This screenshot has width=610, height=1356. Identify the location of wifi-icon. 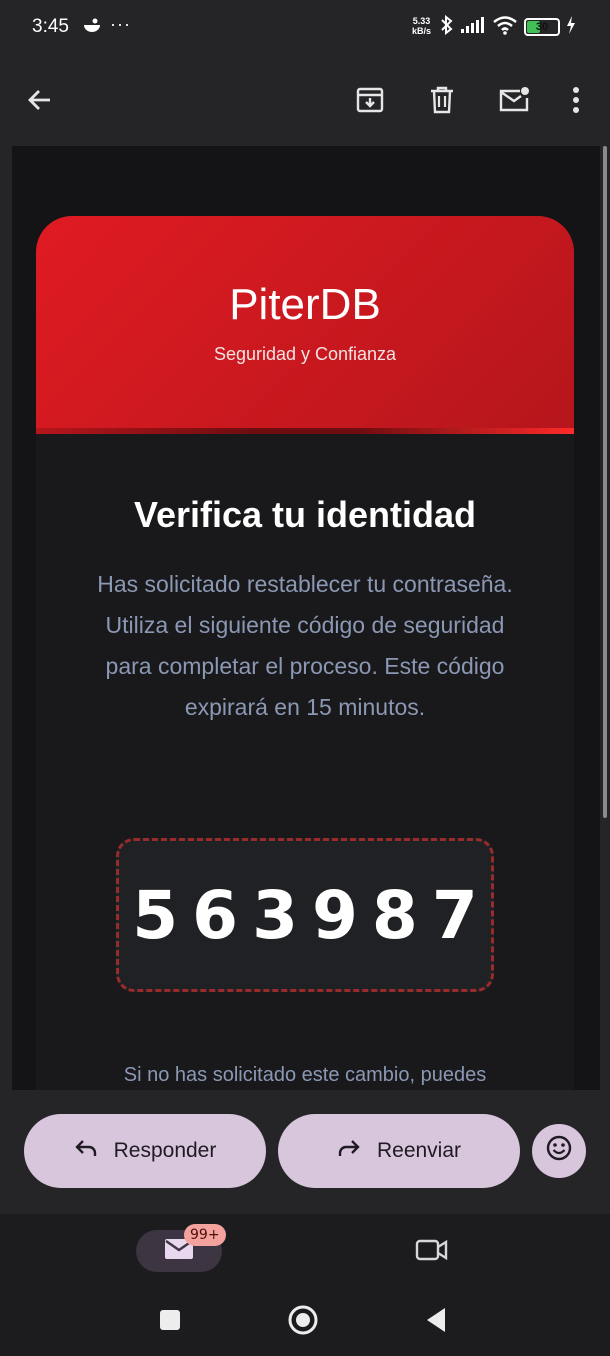
(505, 27).